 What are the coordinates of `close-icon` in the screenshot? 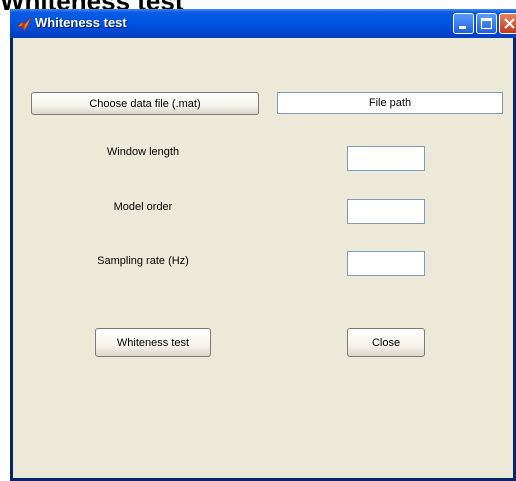 It's located at (509, 23).